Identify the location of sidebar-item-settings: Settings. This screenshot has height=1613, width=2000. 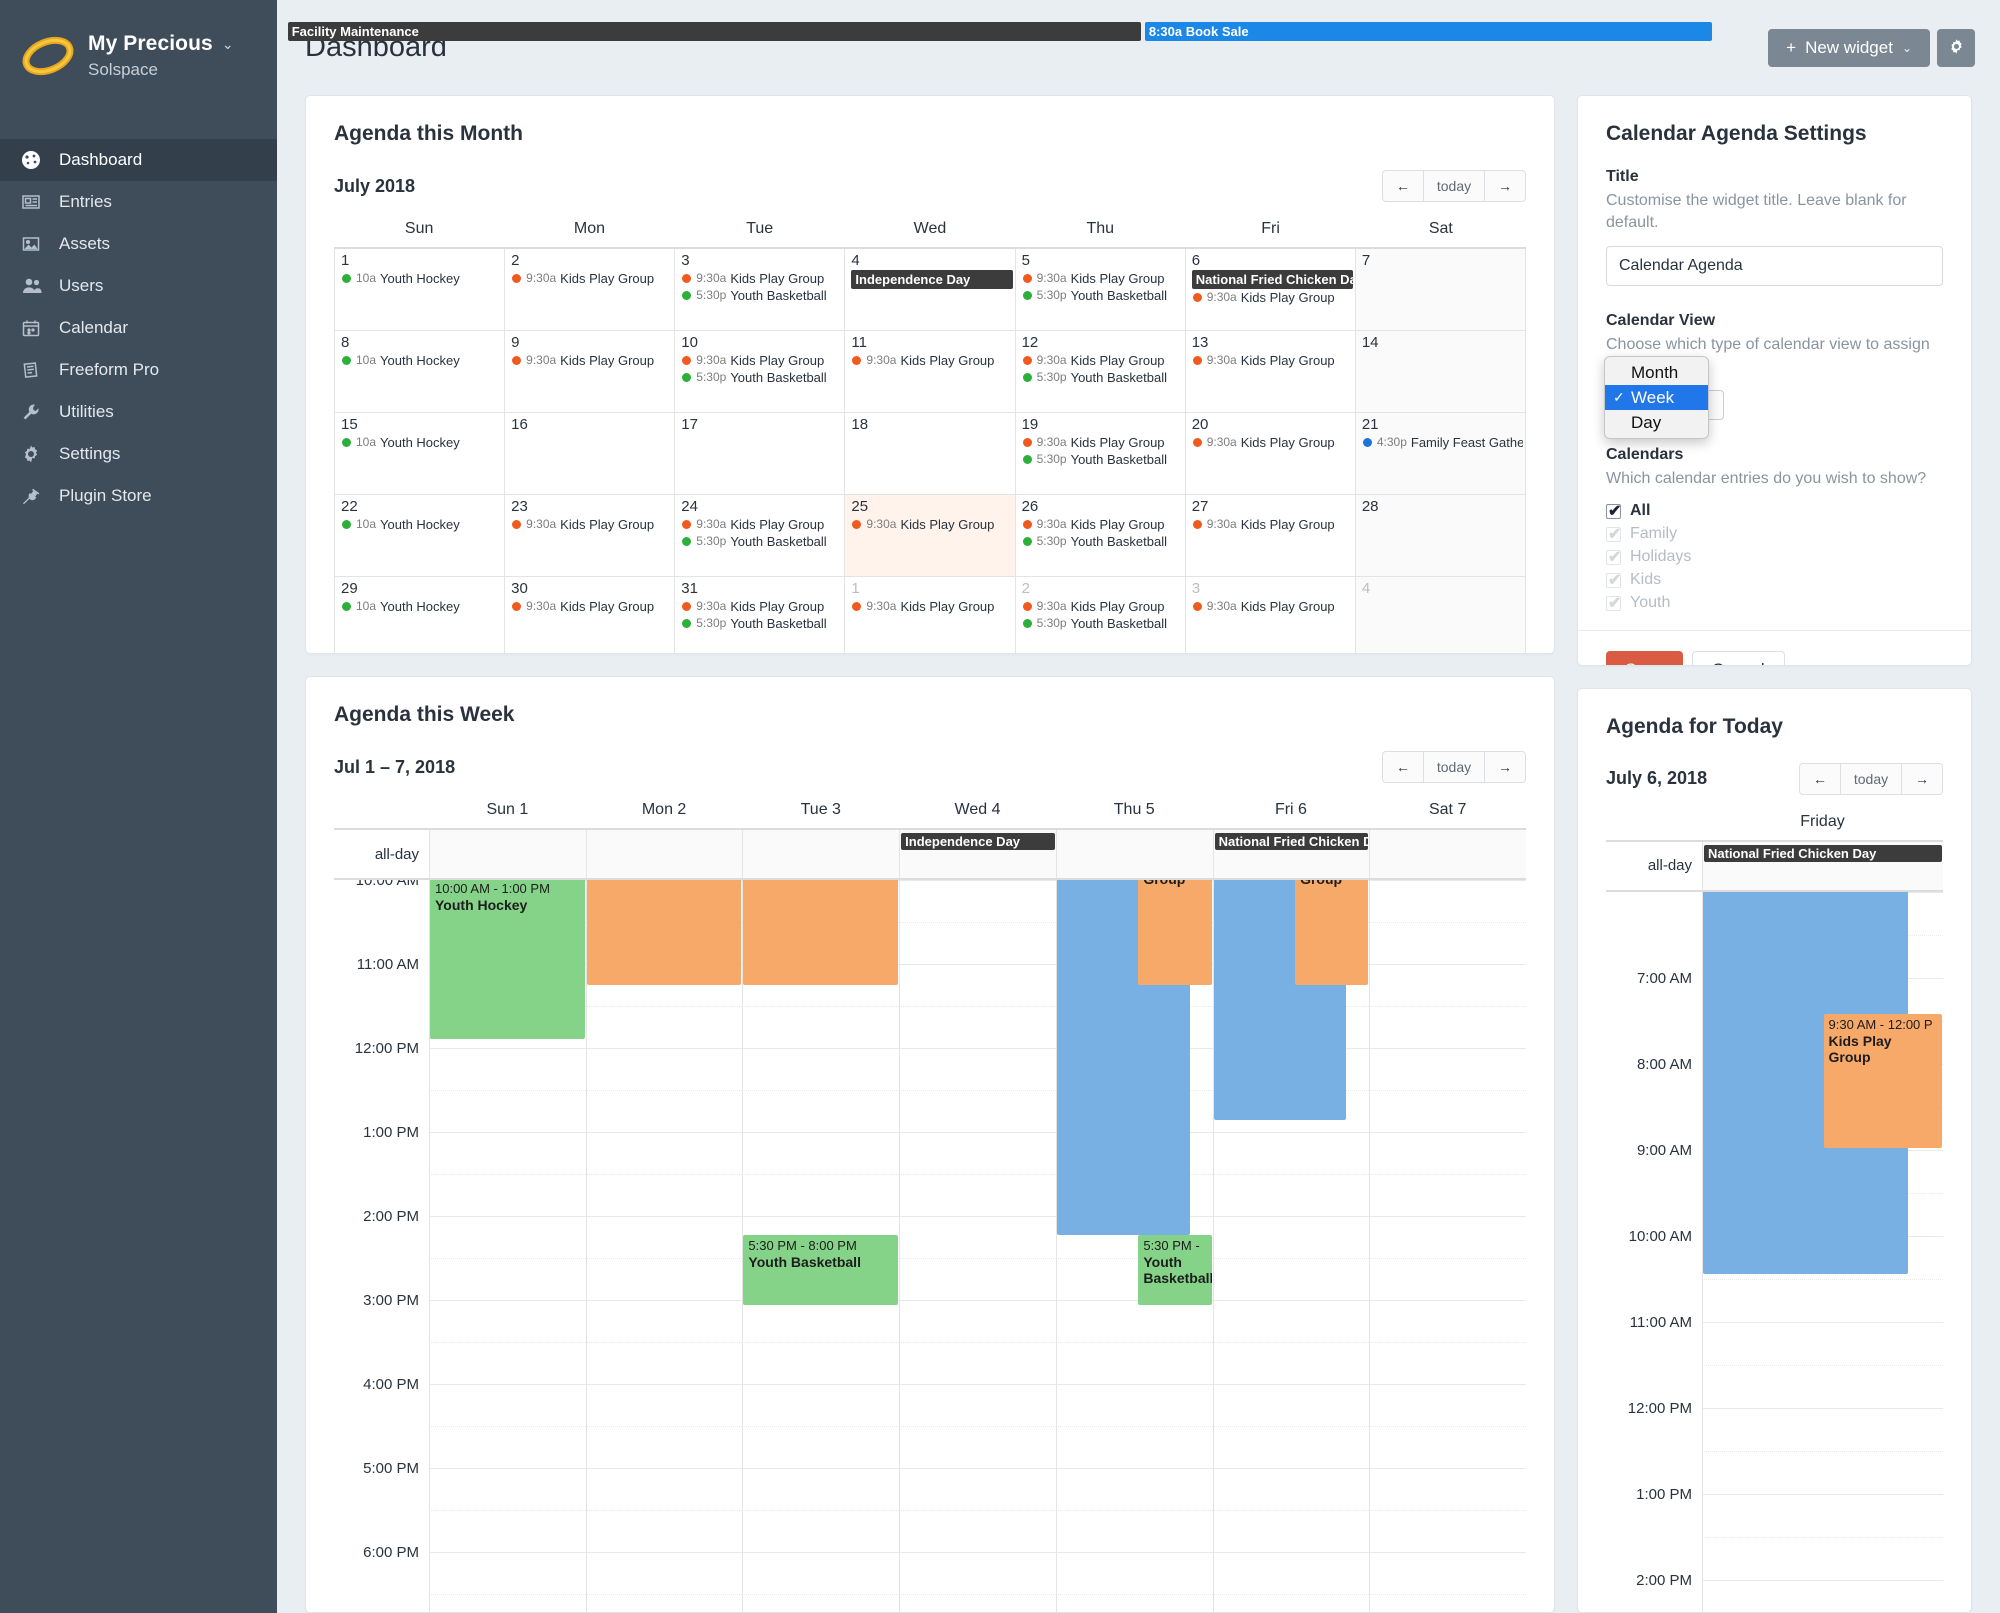
(138, 454).